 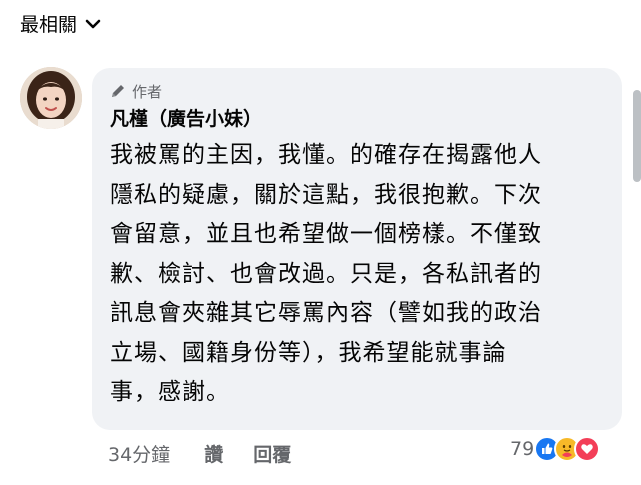 What do you see at coordinates (357, 91) in the screenshot?
I see `author-badge: 作者` at bounding box center [357, 91].